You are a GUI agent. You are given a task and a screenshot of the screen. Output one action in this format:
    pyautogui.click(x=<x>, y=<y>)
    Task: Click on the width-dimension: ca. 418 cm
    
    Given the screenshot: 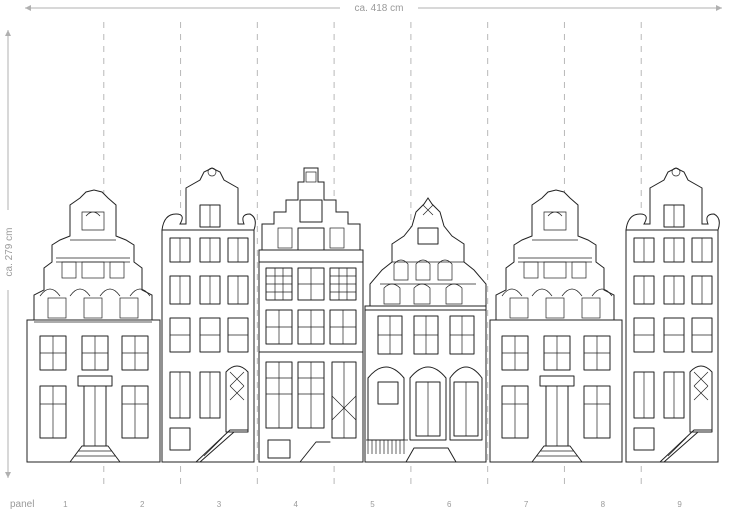 What is the action you would take?
    pyautogui.click(x=373, y=8)
    